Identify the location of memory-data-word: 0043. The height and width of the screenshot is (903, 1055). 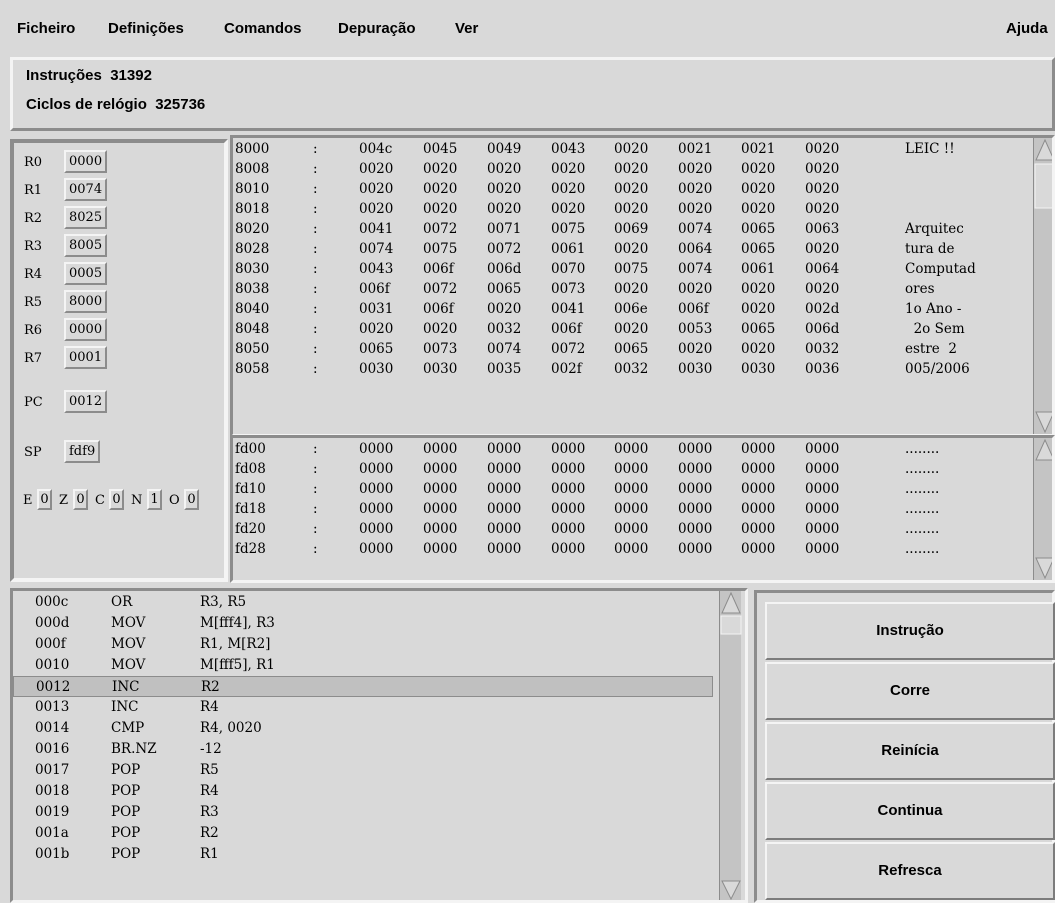
(376, 269).